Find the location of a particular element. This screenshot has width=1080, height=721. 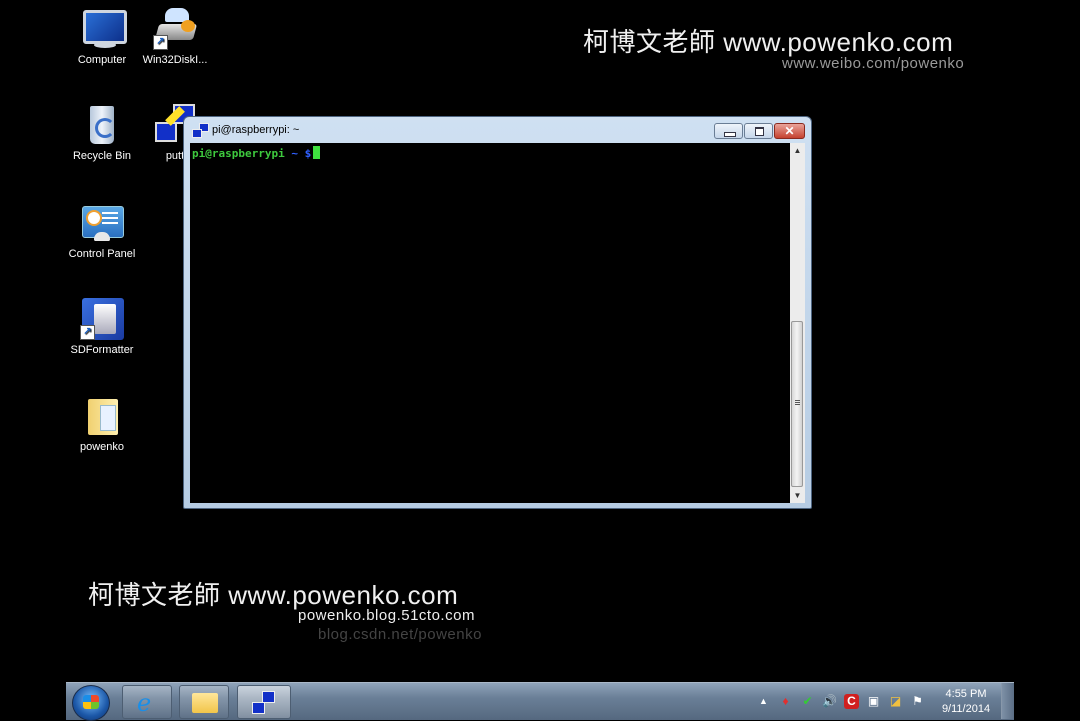

maximize-button is located at coordinates (758, 131).